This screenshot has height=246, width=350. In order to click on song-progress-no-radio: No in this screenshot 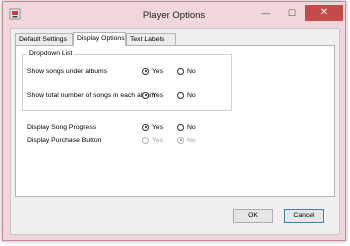, I will do `click(186, 127)`.